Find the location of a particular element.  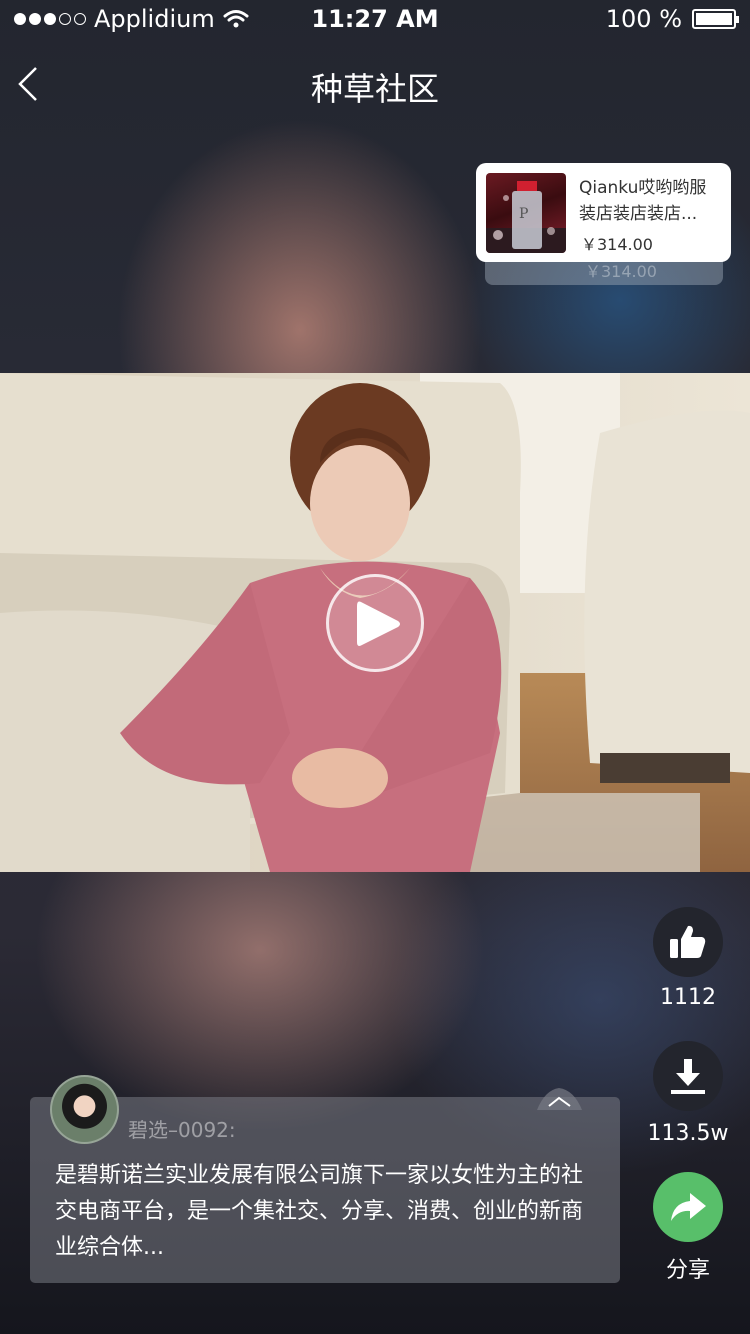

product-thumbnail: P is located at coordinates (526, 213).